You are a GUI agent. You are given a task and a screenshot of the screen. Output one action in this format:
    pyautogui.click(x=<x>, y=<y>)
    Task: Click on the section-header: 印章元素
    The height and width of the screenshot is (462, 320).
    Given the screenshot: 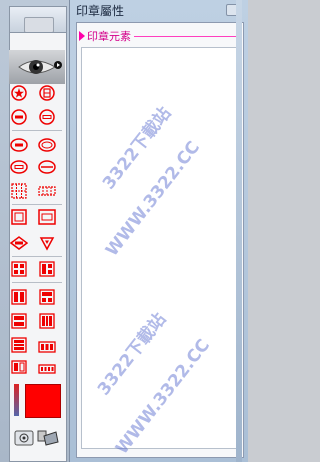 What is the action you would take?
    pyautogui.click(x=159, y=36)
    